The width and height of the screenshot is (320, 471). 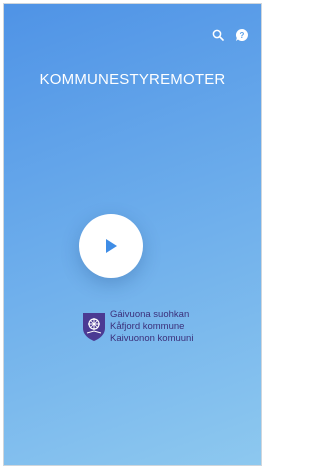 I want to click on municipality-crest-icon, so click(x=94, y=327).